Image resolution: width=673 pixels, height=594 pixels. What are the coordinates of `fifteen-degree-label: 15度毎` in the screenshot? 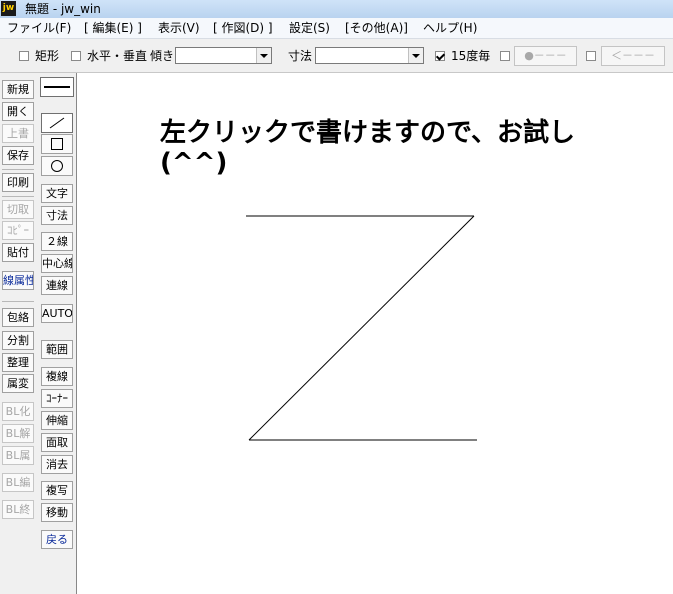 It's located at (471, 56).